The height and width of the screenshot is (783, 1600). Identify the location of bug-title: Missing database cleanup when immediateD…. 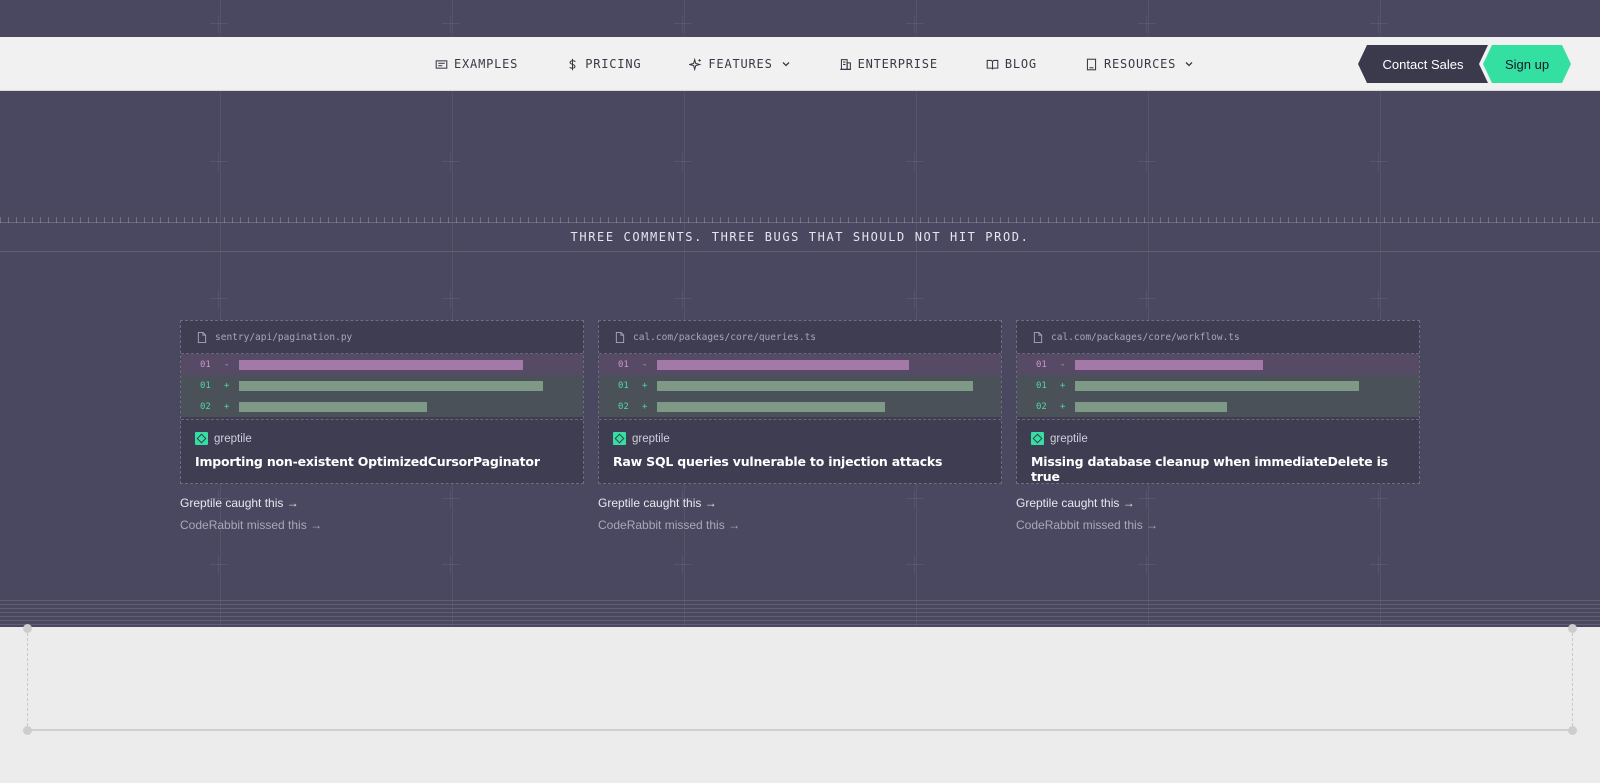
(1209, 469).